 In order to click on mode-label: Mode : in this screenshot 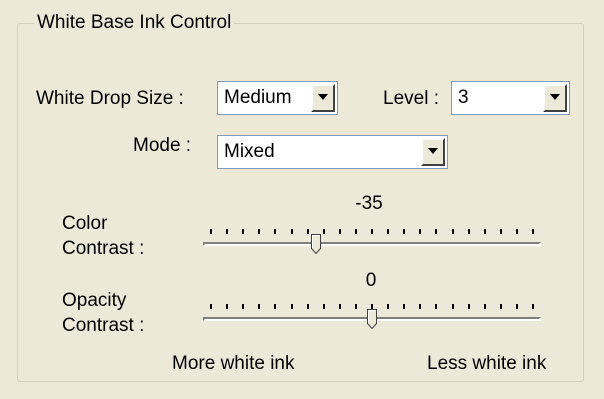, I will do `click(162, 145)`.